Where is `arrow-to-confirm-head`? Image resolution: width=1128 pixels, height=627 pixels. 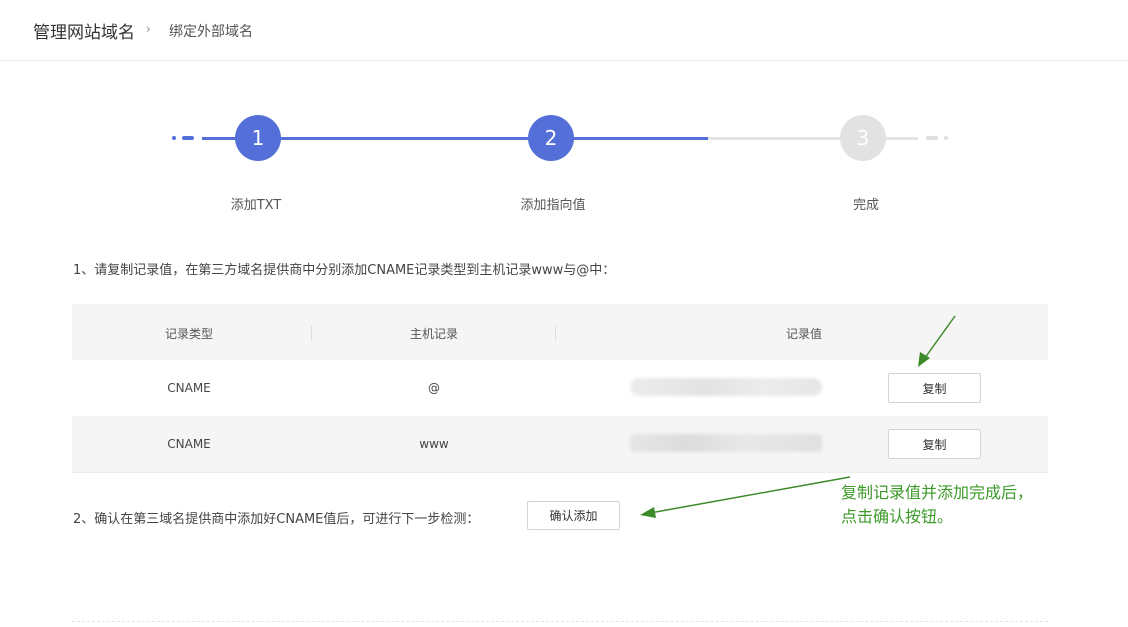
arrow-to-confirm-head is located at coordinates (648, 512).